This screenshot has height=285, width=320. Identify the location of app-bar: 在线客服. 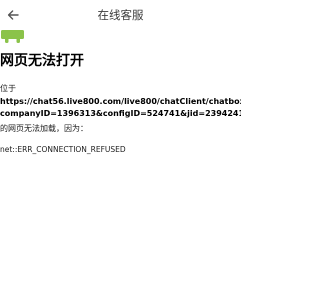
(120, 15).